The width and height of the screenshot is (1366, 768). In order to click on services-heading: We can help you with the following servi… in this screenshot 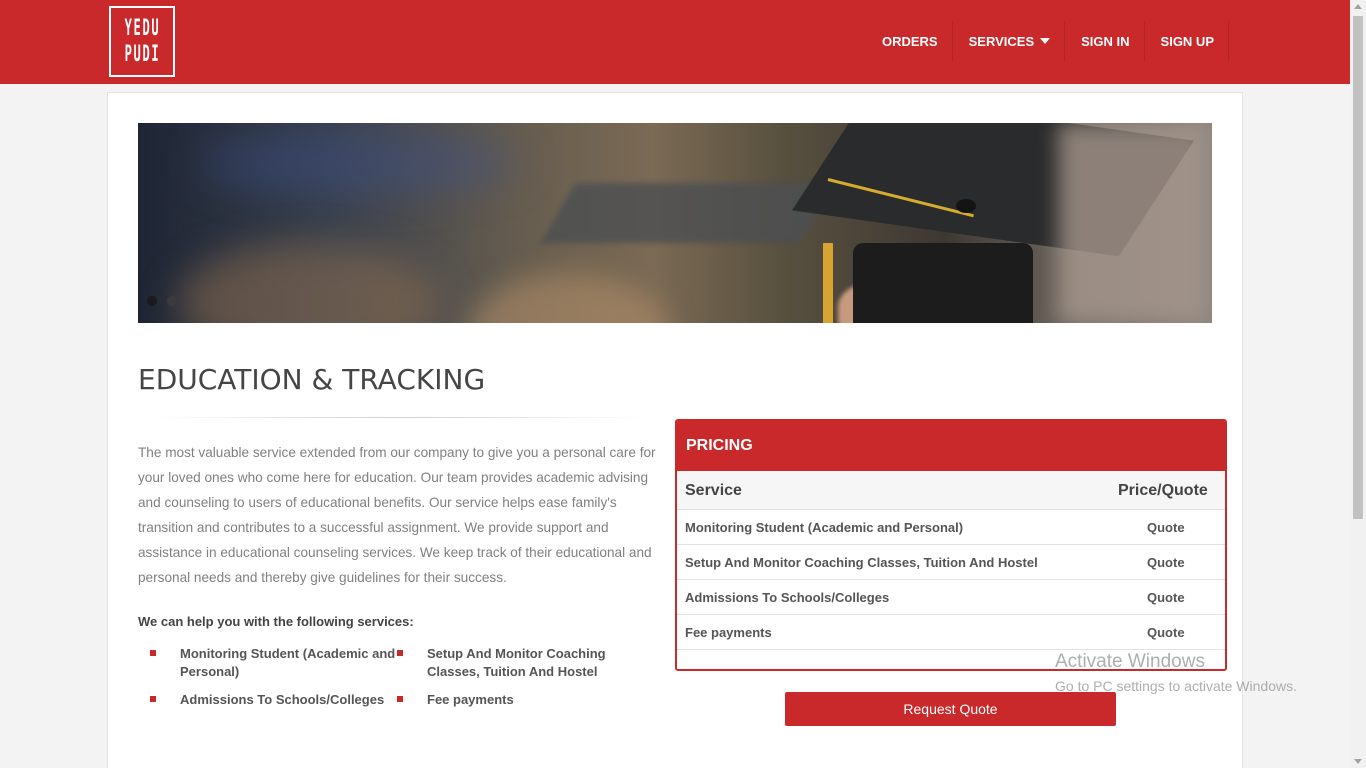, I will do `click(276, 621)`.